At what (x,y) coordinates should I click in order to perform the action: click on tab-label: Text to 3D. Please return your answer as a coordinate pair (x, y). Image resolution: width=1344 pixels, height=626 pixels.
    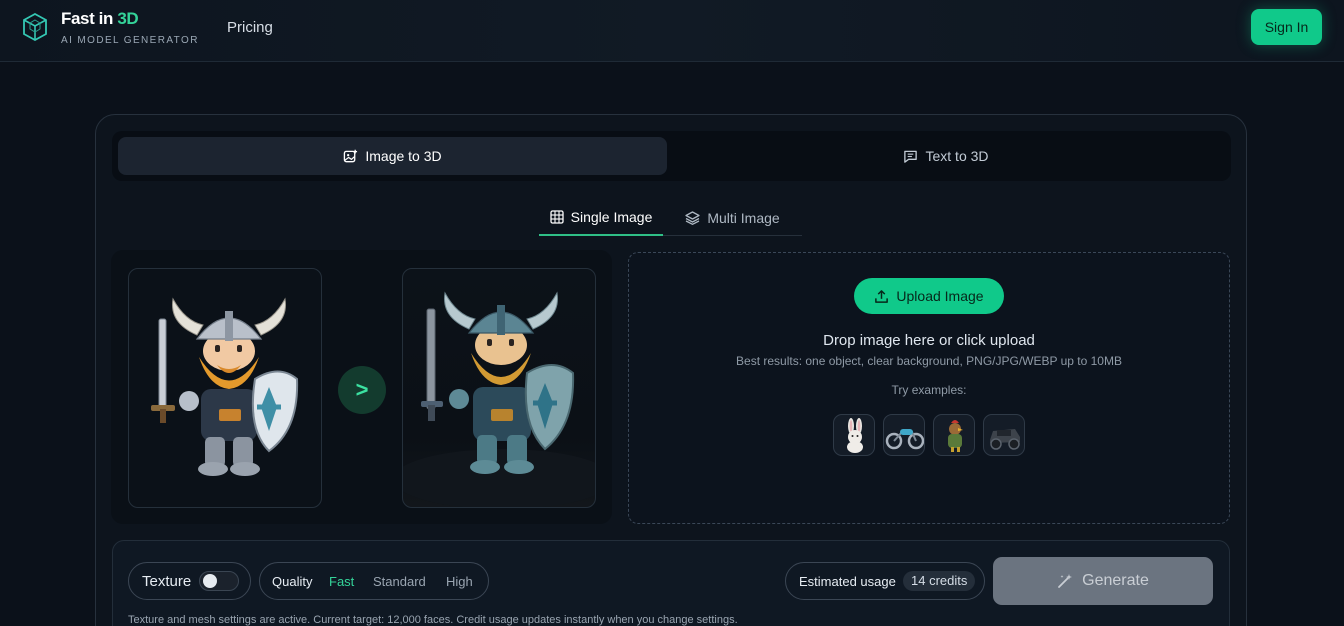
    Looking at the image, I should click on (957, 156).